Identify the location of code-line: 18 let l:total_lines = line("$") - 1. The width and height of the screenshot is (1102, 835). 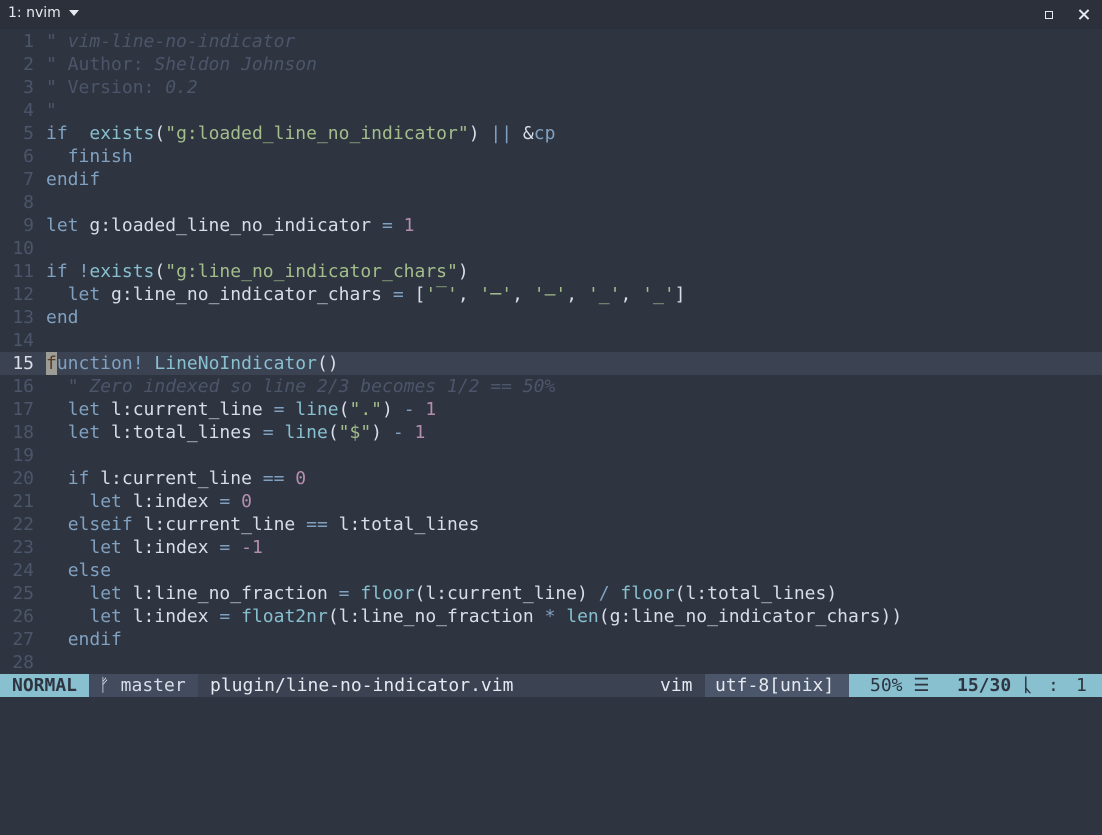
(551, 432).